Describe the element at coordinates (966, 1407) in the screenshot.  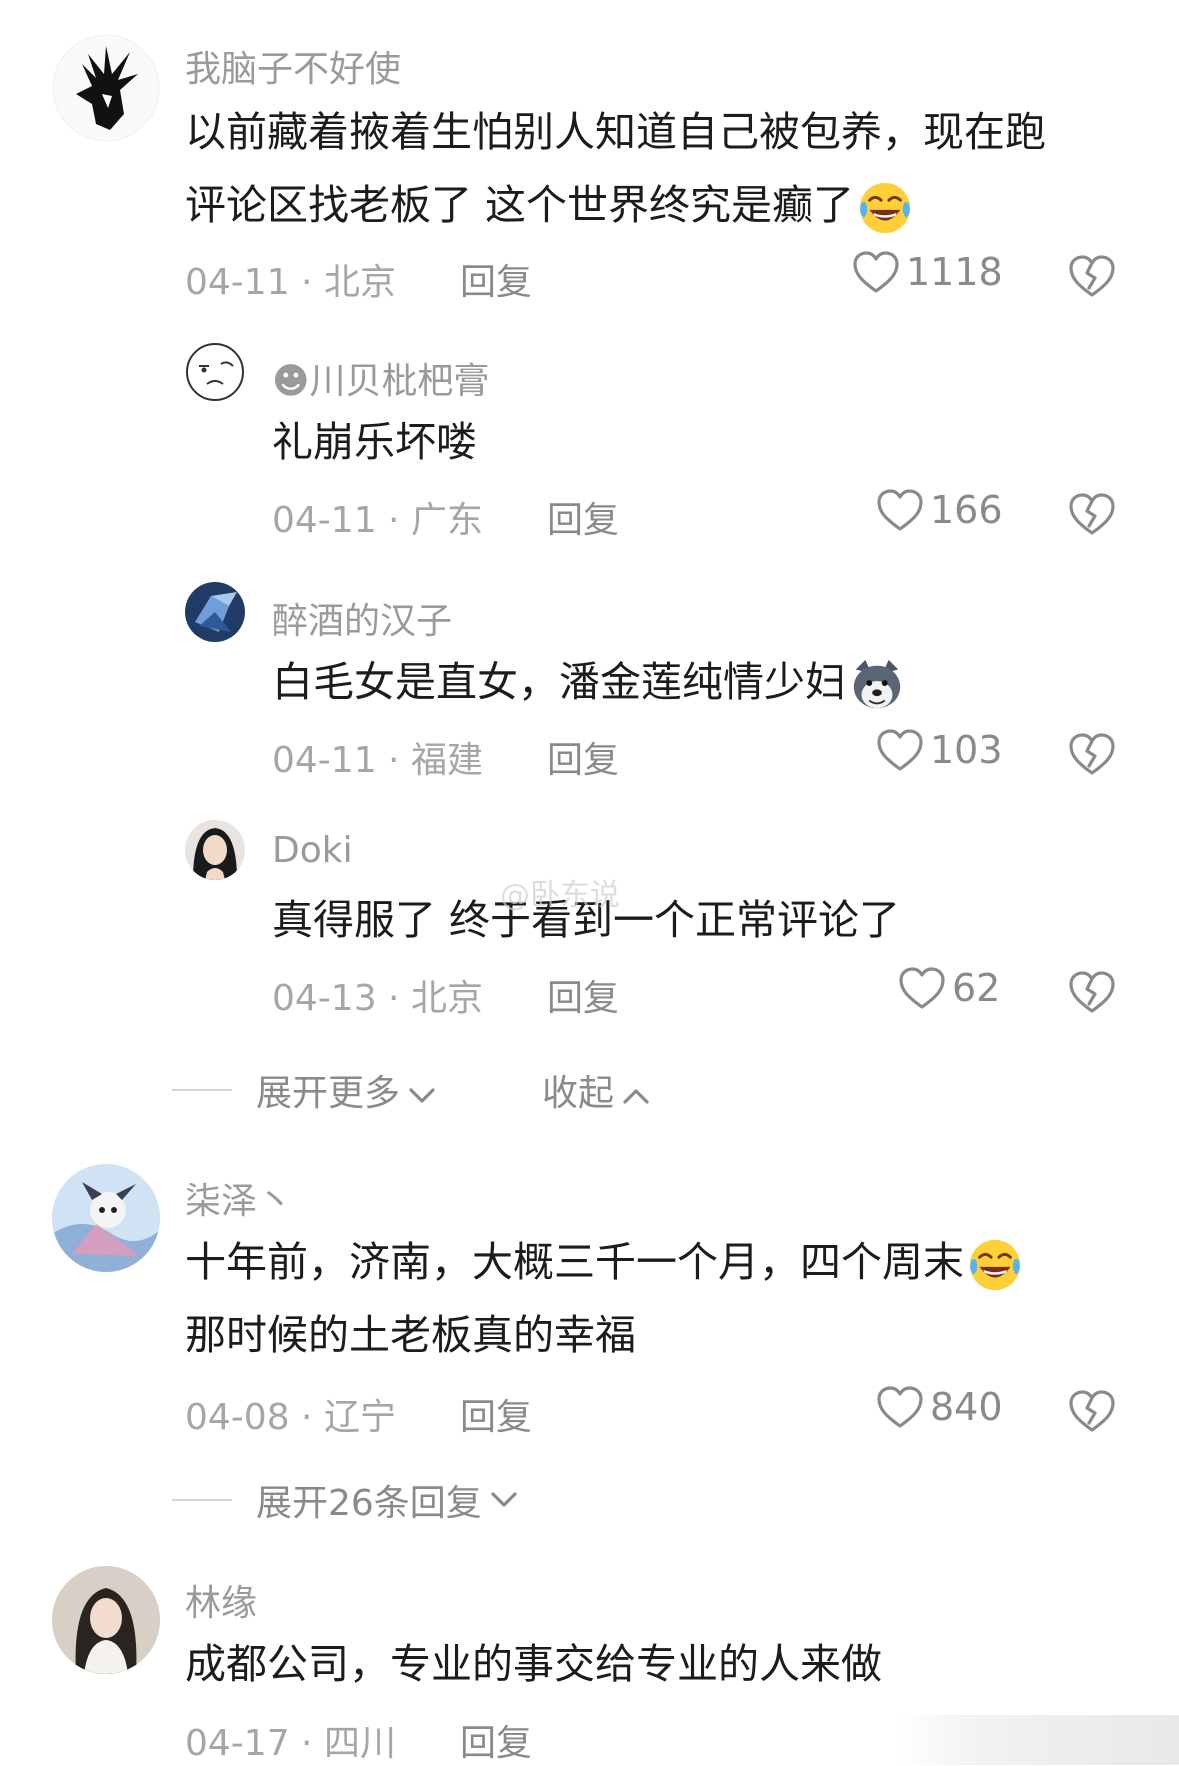
I see `like-count: 840` at that location.